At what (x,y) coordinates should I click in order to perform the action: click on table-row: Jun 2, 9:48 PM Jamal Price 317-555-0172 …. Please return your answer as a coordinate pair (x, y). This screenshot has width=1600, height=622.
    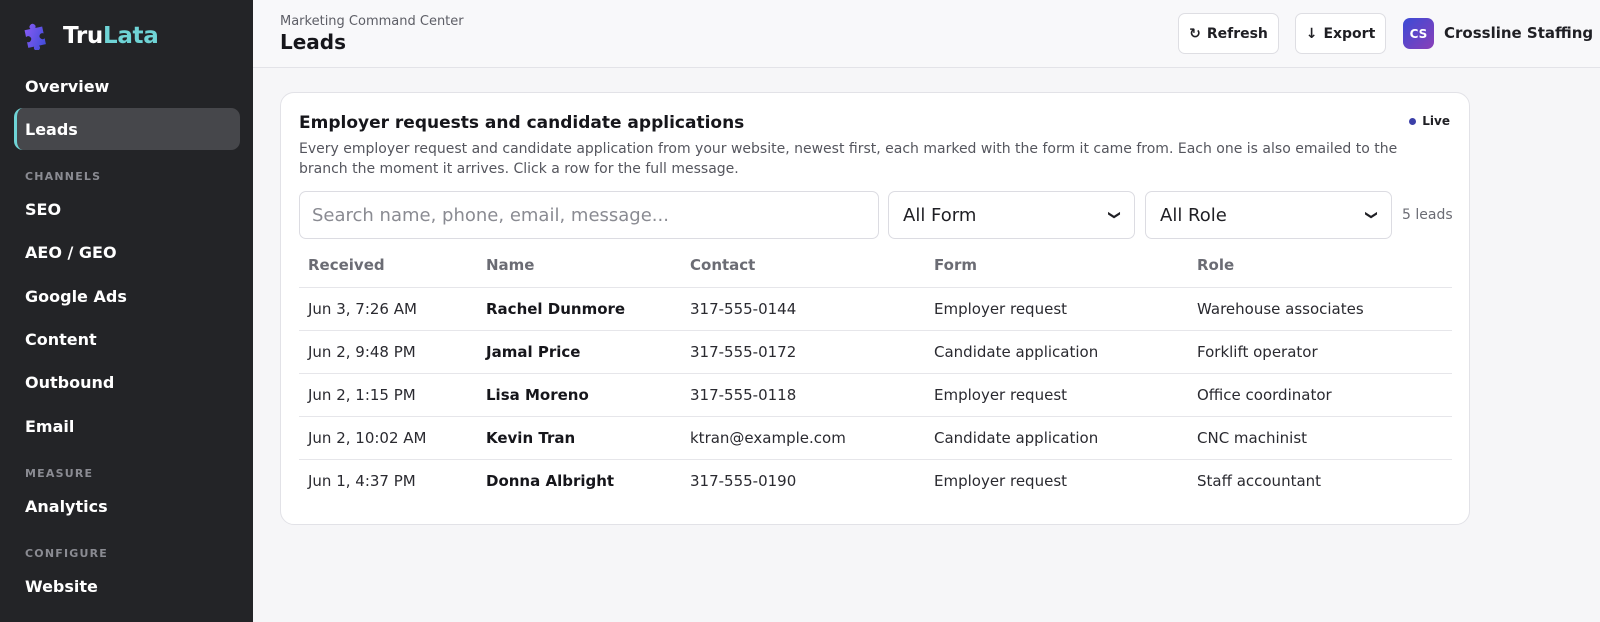
    Looking at the image, I should click on (875, 352).